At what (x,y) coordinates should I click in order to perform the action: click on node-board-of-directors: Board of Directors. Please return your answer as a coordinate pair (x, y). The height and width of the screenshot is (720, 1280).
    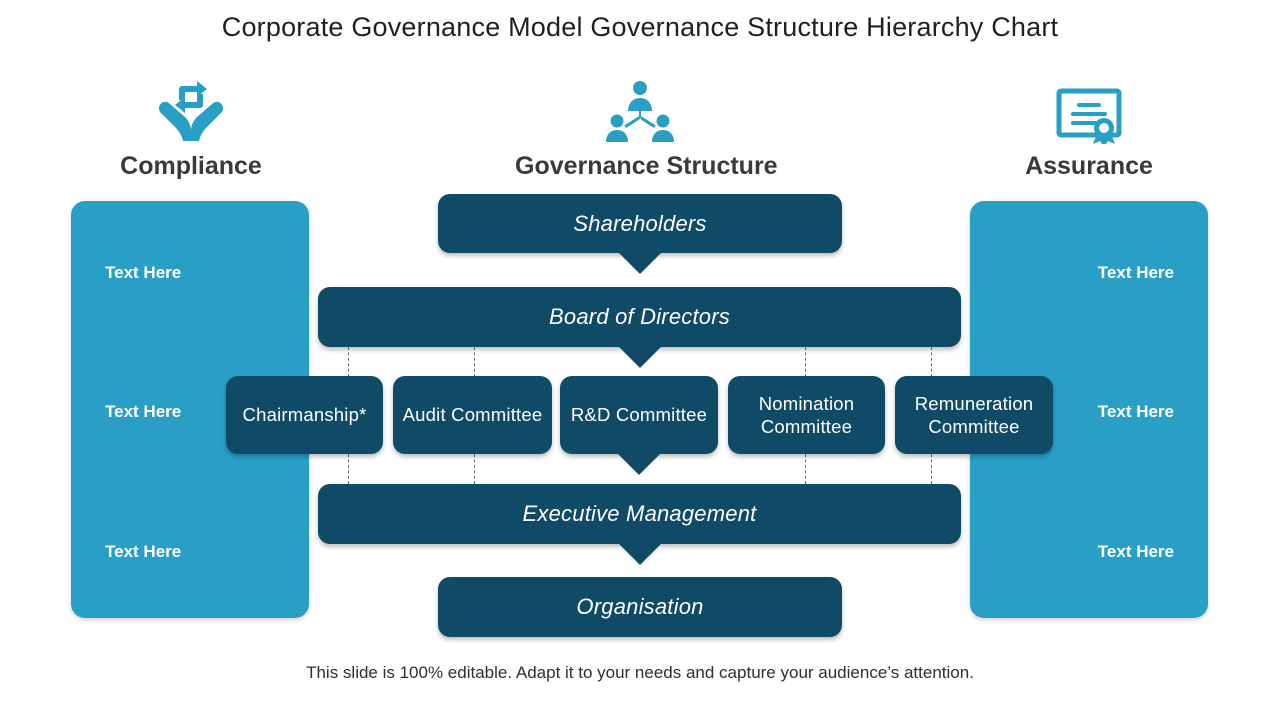
    Looking at the image, I should click on (639, 317).